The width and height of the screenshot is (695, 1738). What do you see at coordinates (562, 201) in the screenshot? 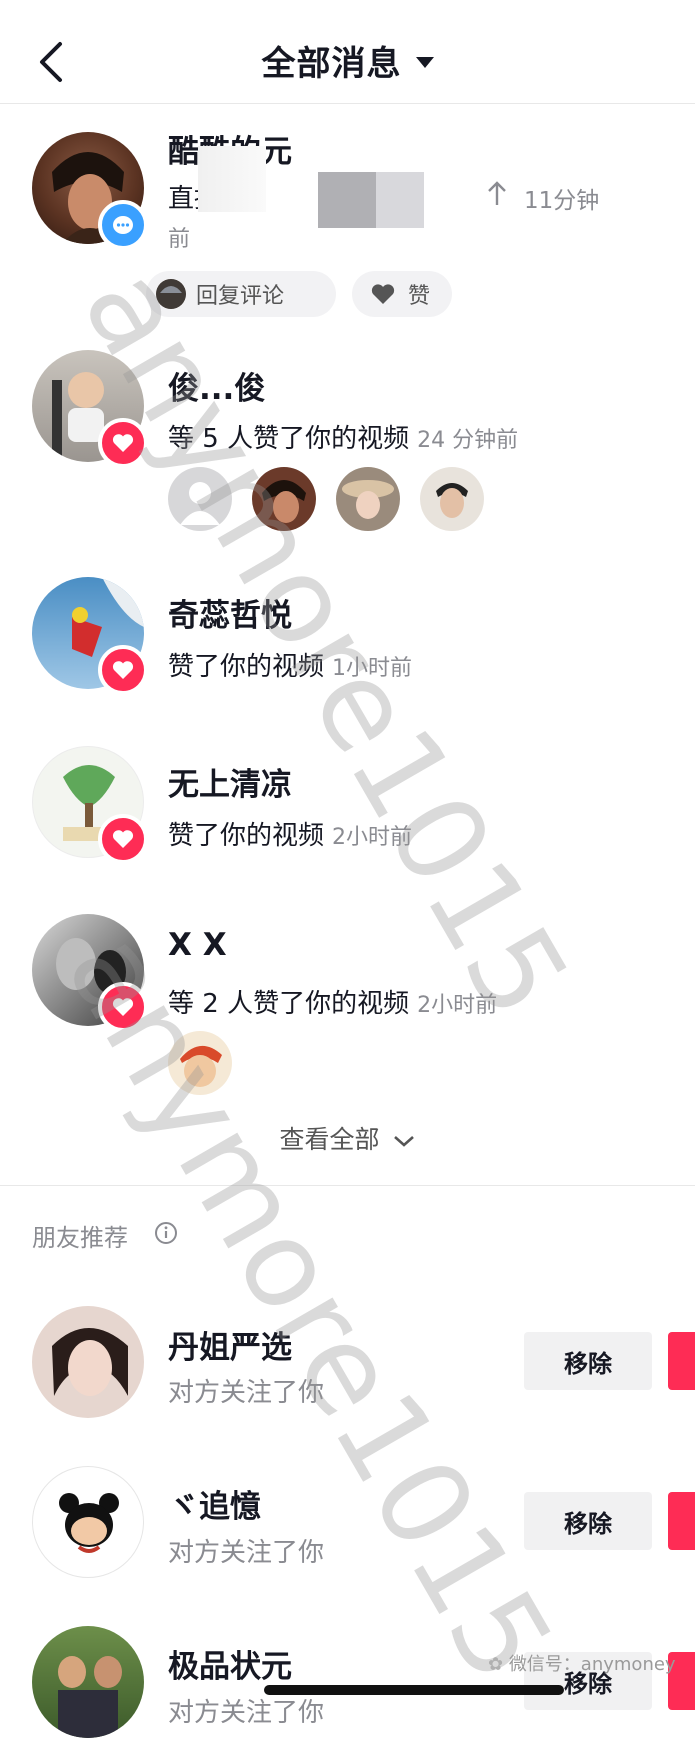
I see `notification-time: 11分钟` at bounding box center [562, 201].